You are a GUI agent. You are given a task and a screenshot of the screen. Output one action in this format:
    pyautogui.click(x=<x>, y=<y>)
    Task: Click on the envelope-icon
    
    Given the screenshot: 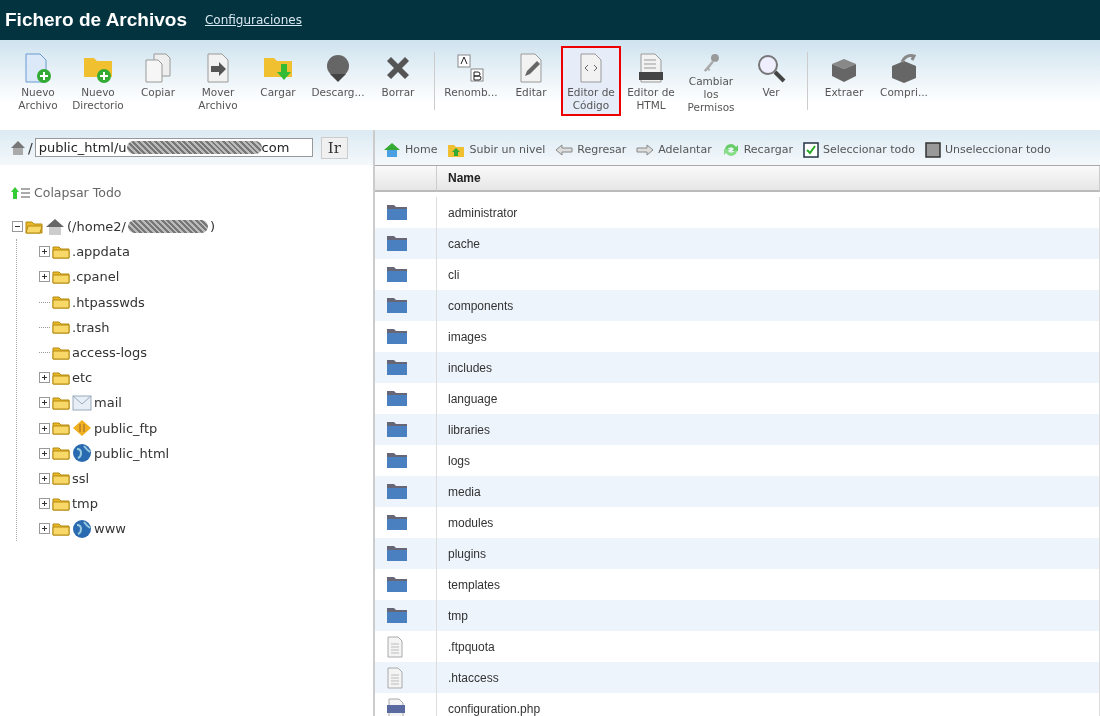 What is the action you would take?
    pyautogui.click(x=82, y=402)
    